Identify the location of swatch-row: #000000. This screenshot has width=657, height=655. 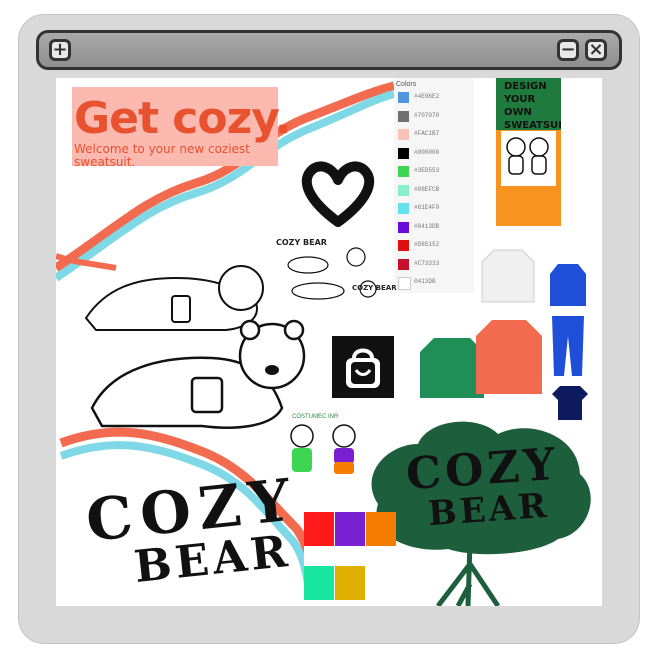
(435, 153).